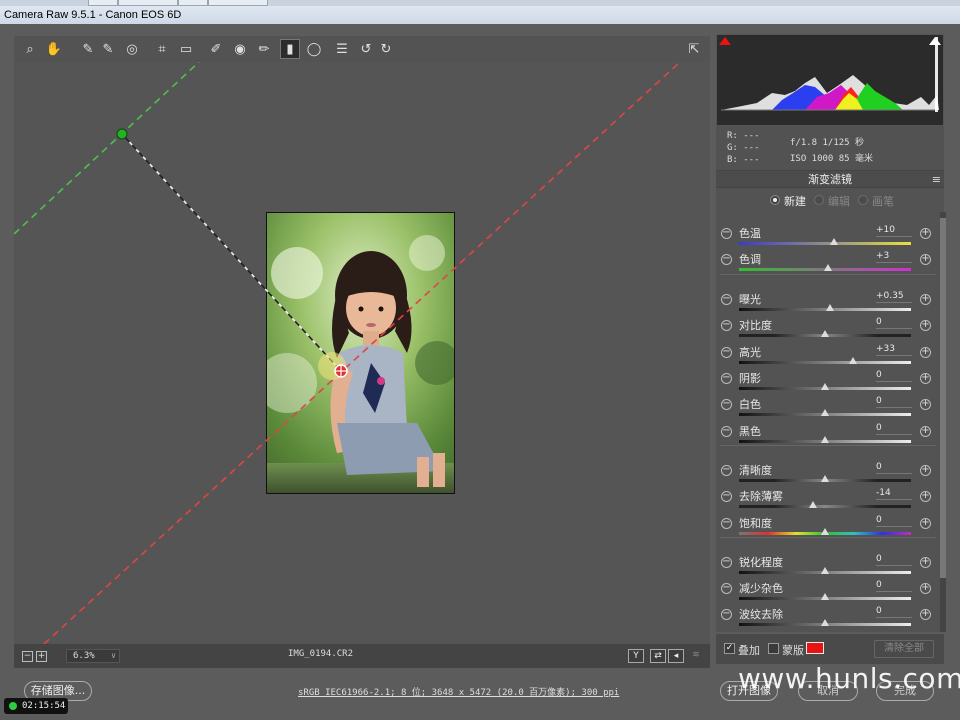 The image size is (960, 720). Describe the element at coordinates (240, 49) in the screenshot. I see `red-eye-icon: ◉` at that location.